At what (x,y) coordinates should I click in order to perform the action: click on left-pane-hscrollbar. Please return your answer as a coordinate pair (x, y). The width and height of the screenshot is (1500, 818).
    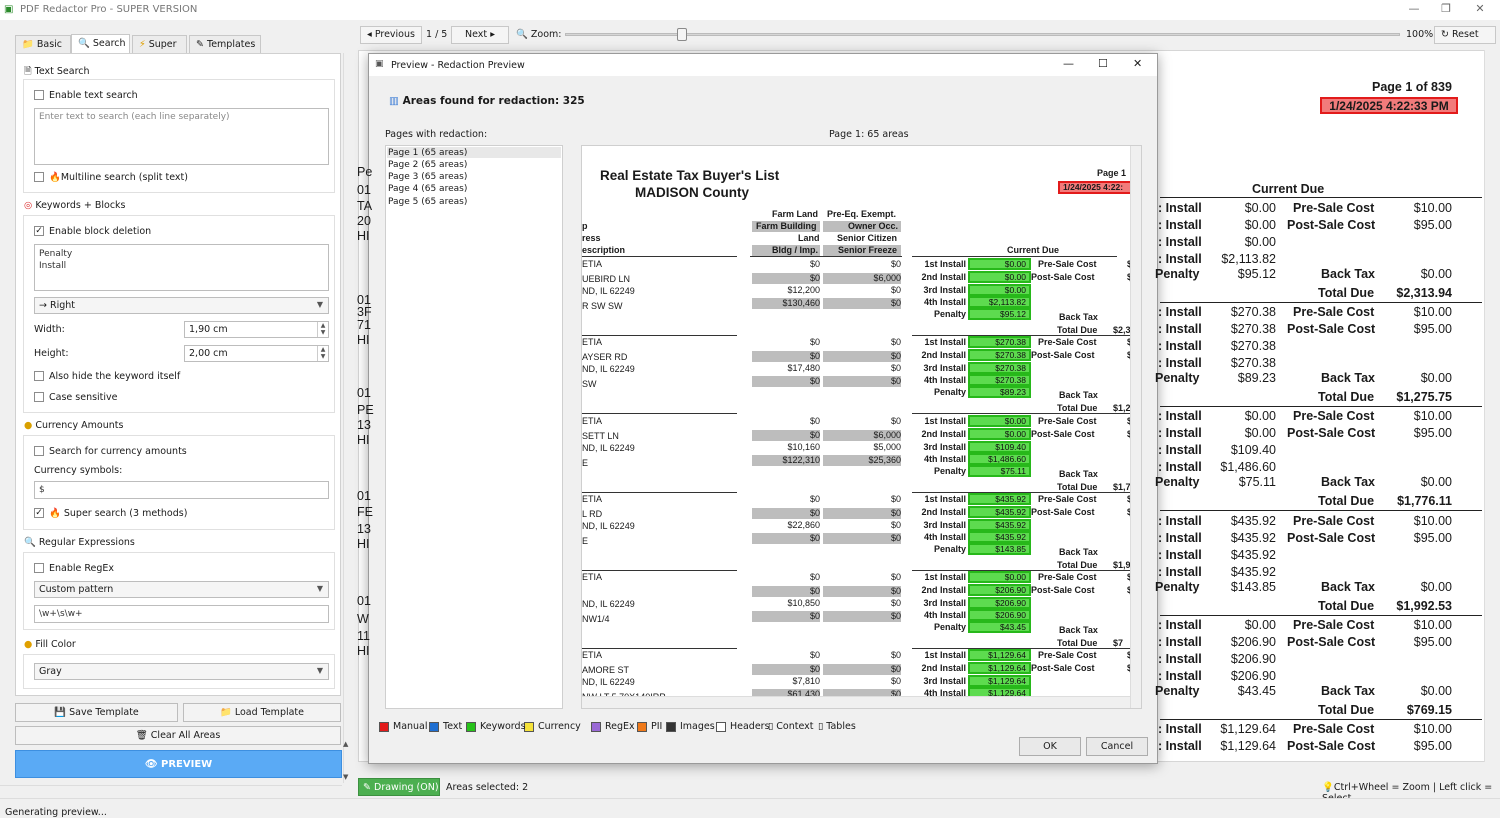
    Looking at the image, I should click on (171, 791).